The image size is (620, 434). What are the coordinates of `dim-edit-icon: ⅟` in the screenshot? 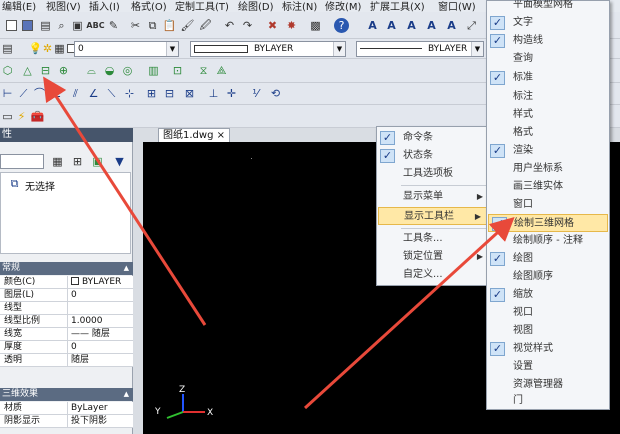 It's located at (255, 93).